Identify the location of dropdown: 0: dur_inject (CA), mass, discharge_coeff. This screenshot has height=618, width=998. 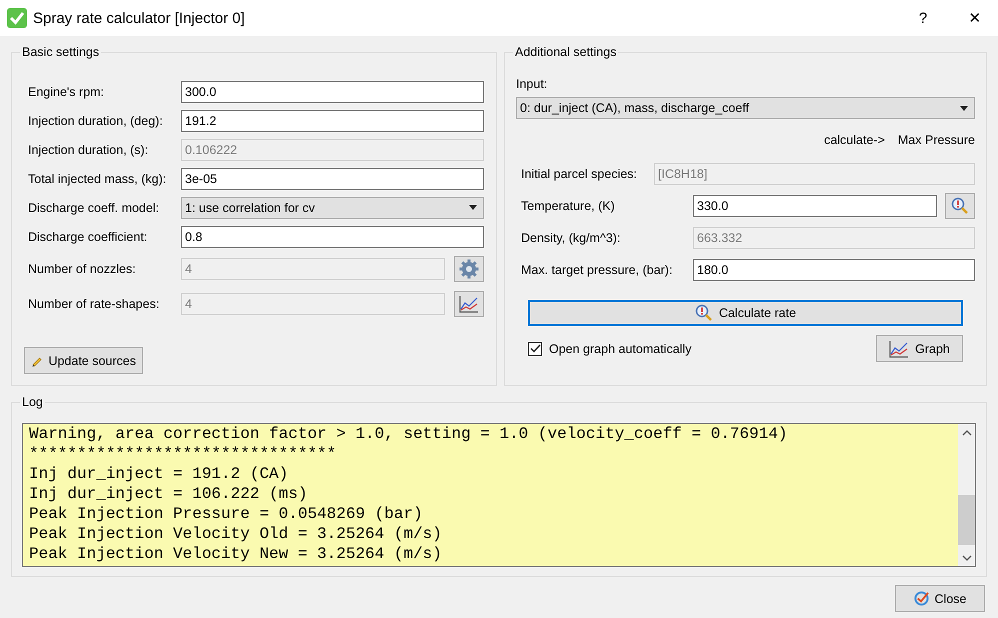
(745, 108).